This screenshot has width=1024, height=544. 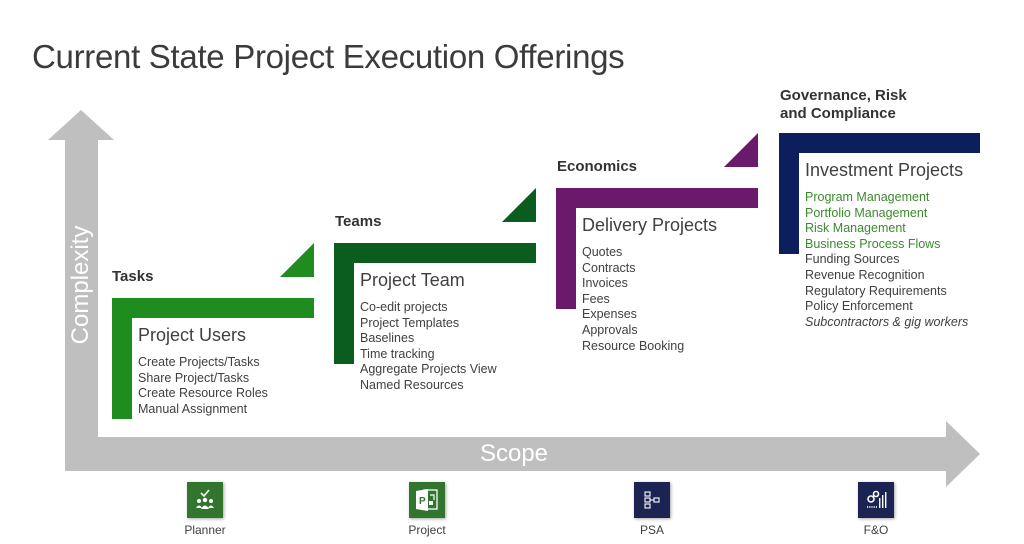 What do you see at coordinates (650, 225) in the screenshot?
I see `card-title-delivery-projects: Delivery Projects` at bounding box center [650, 225].